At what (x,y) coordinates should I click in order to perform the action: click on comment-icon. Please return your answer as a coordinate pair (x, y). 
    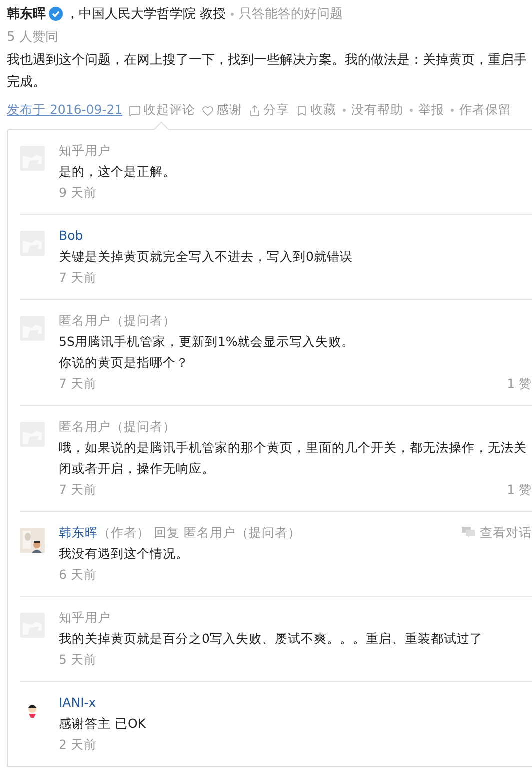
    Looking at the image, I should click on (134, 110).